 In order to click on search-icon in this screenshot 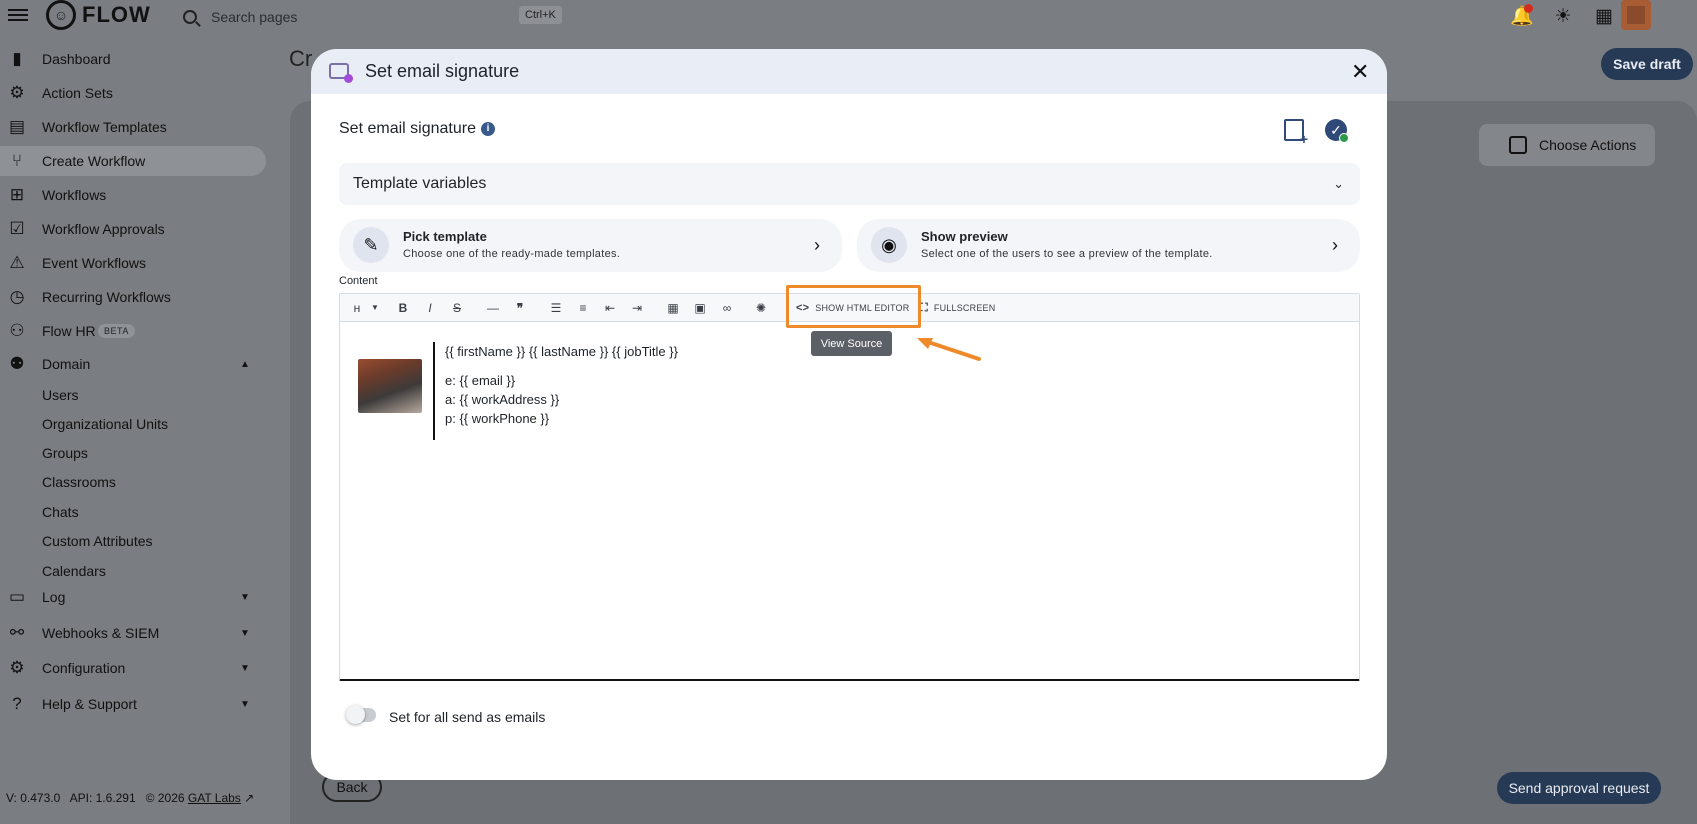, I will do `click(190, 17)`.